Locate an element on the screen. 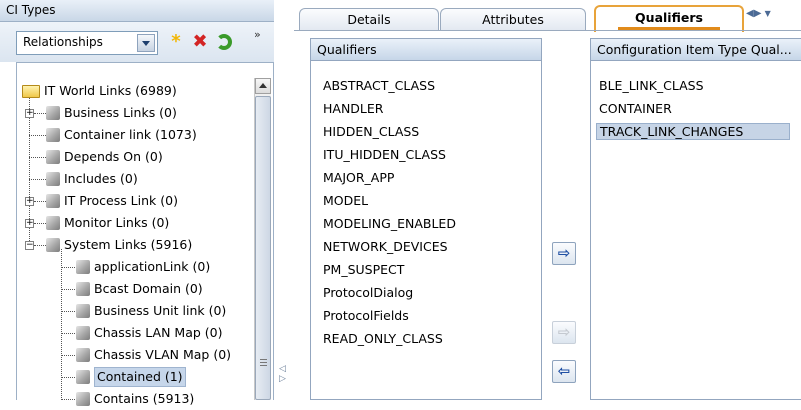 This screenshot has width=801, height=410. close-icon: ✖ is located at coordinates (200, 41).